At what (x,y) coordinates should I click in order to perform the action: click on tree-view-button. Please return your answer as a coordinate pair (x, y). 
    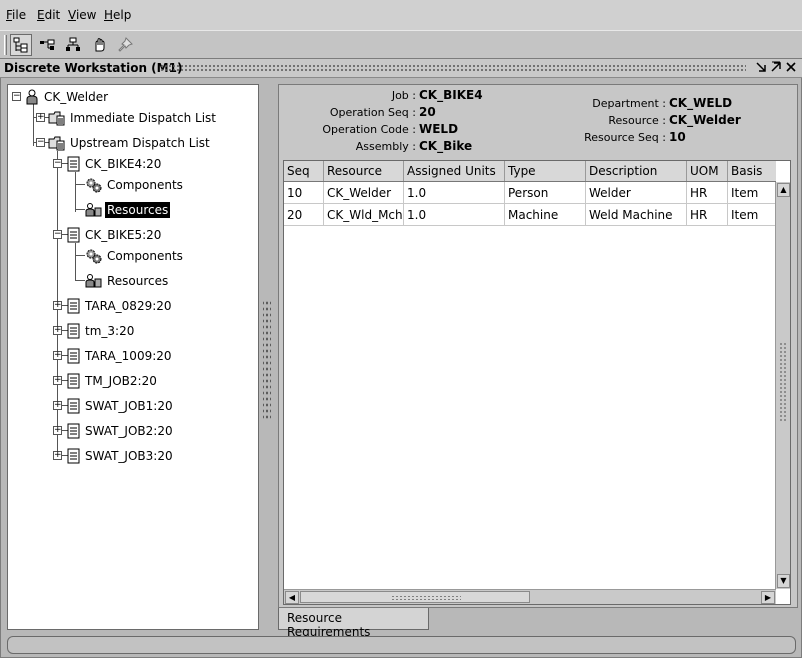
    Looking at the image, I should click on (21, 45).